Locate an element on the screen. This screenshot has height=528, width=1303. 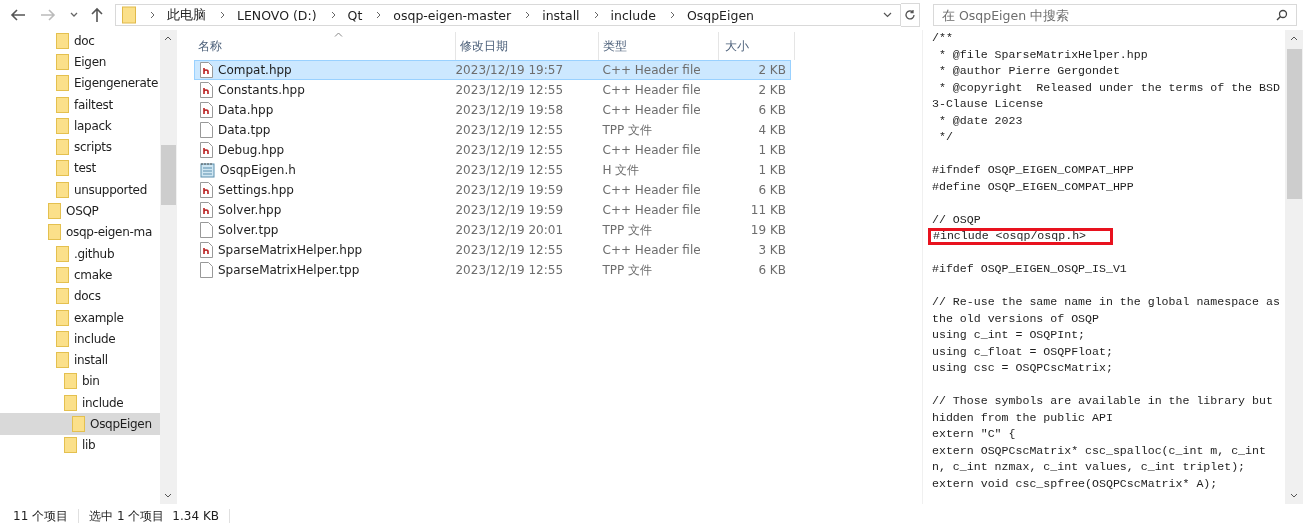
file-row: Compat.hpp 2023/12/19 19:57 C++ Header file 2 KB is located at coordinates (492, 70).